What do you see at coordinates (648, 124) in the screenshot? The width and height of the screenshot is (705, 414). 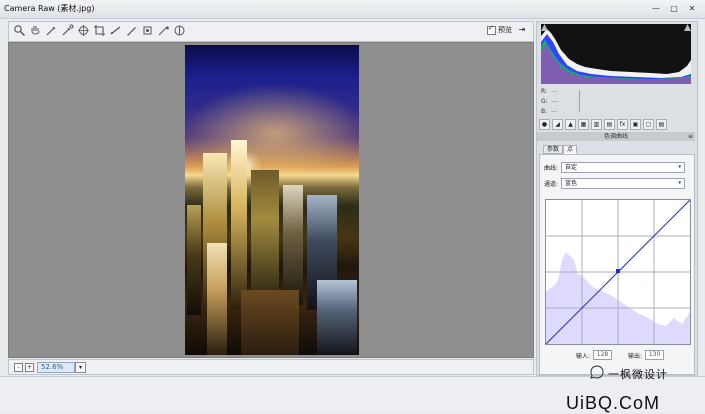 I see `tab-presets-icon: ▢` at bounding box center [648, 124].